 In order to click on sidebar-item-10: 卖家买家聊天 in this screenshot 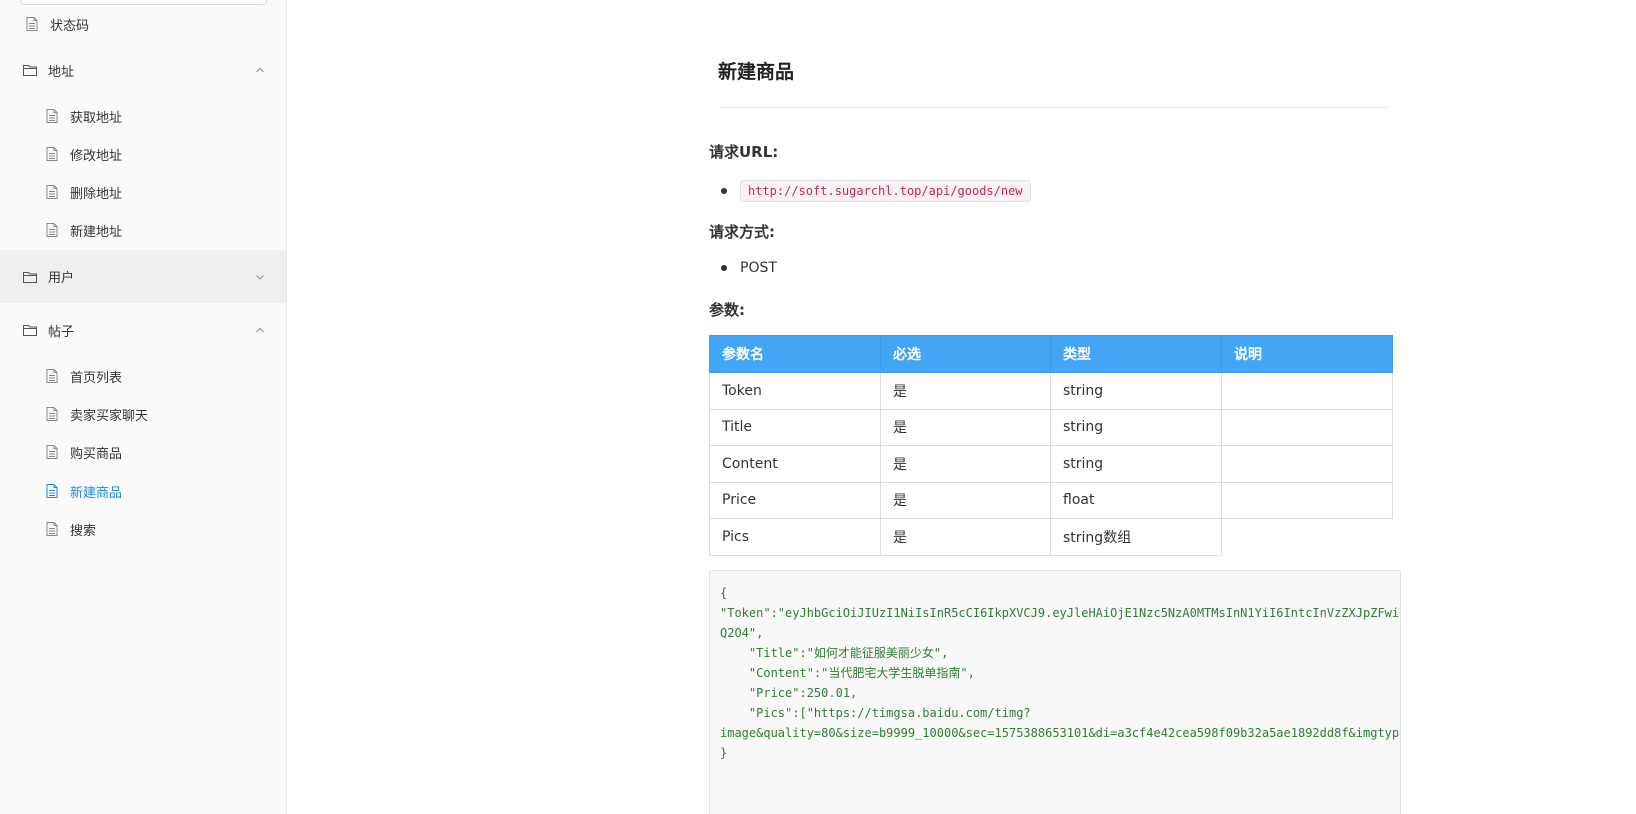, I will do `click(143, 414)`.